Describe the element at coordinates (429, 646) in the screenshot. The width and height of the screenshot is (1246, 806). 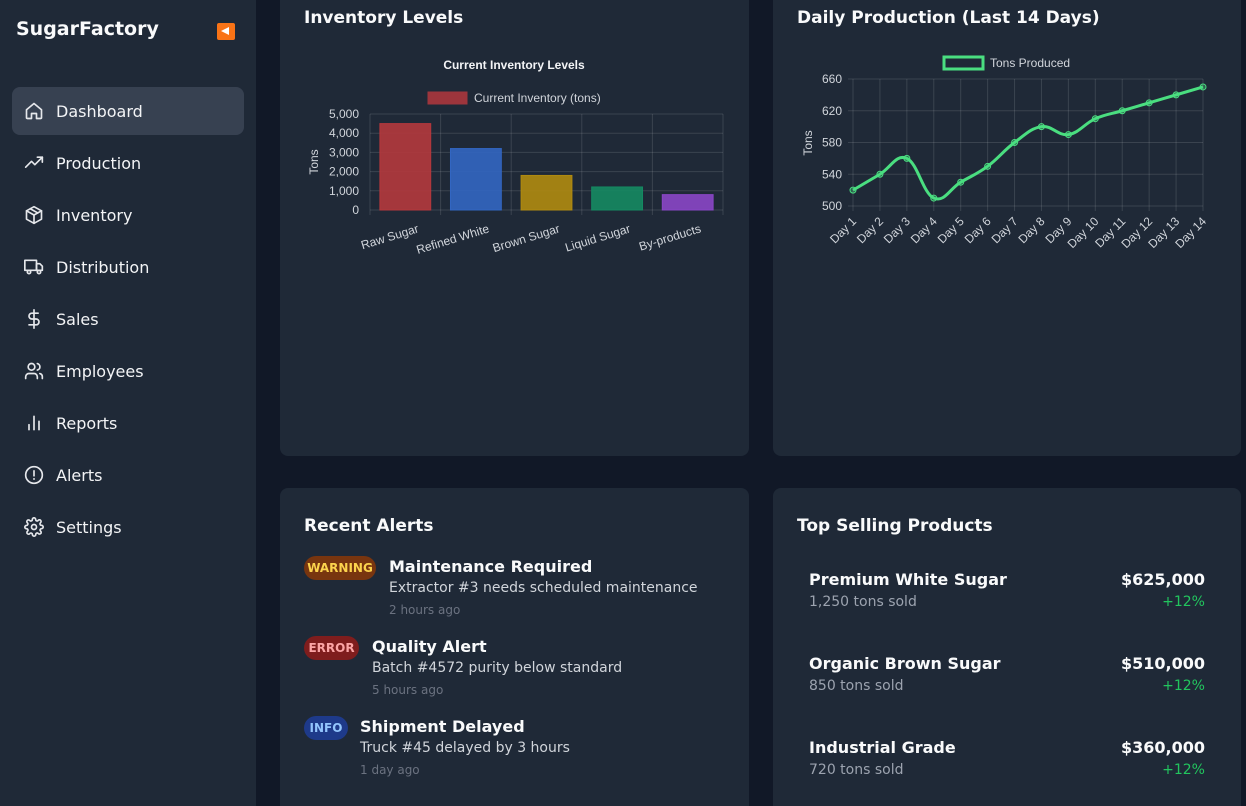
I see `alert-title: Quality Alert` at that location.